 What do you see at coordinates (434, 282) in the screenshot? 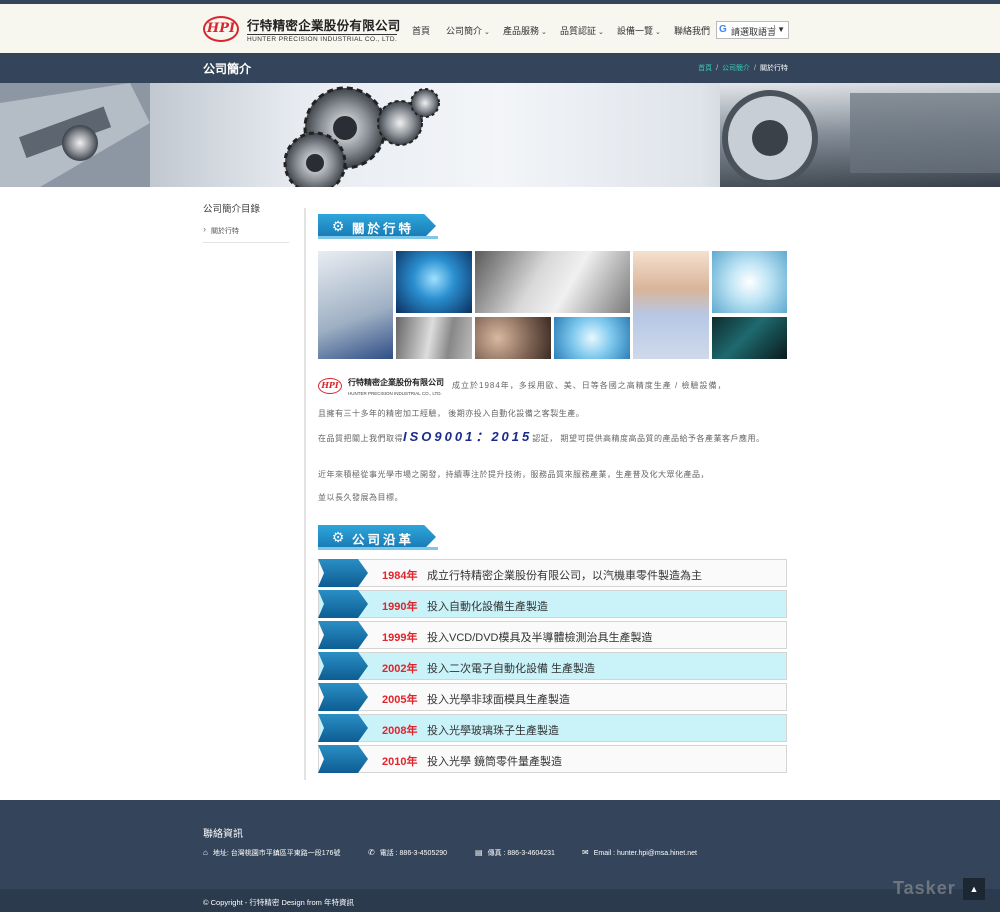
I see `globe-photo` at bounding box center [434, 282].